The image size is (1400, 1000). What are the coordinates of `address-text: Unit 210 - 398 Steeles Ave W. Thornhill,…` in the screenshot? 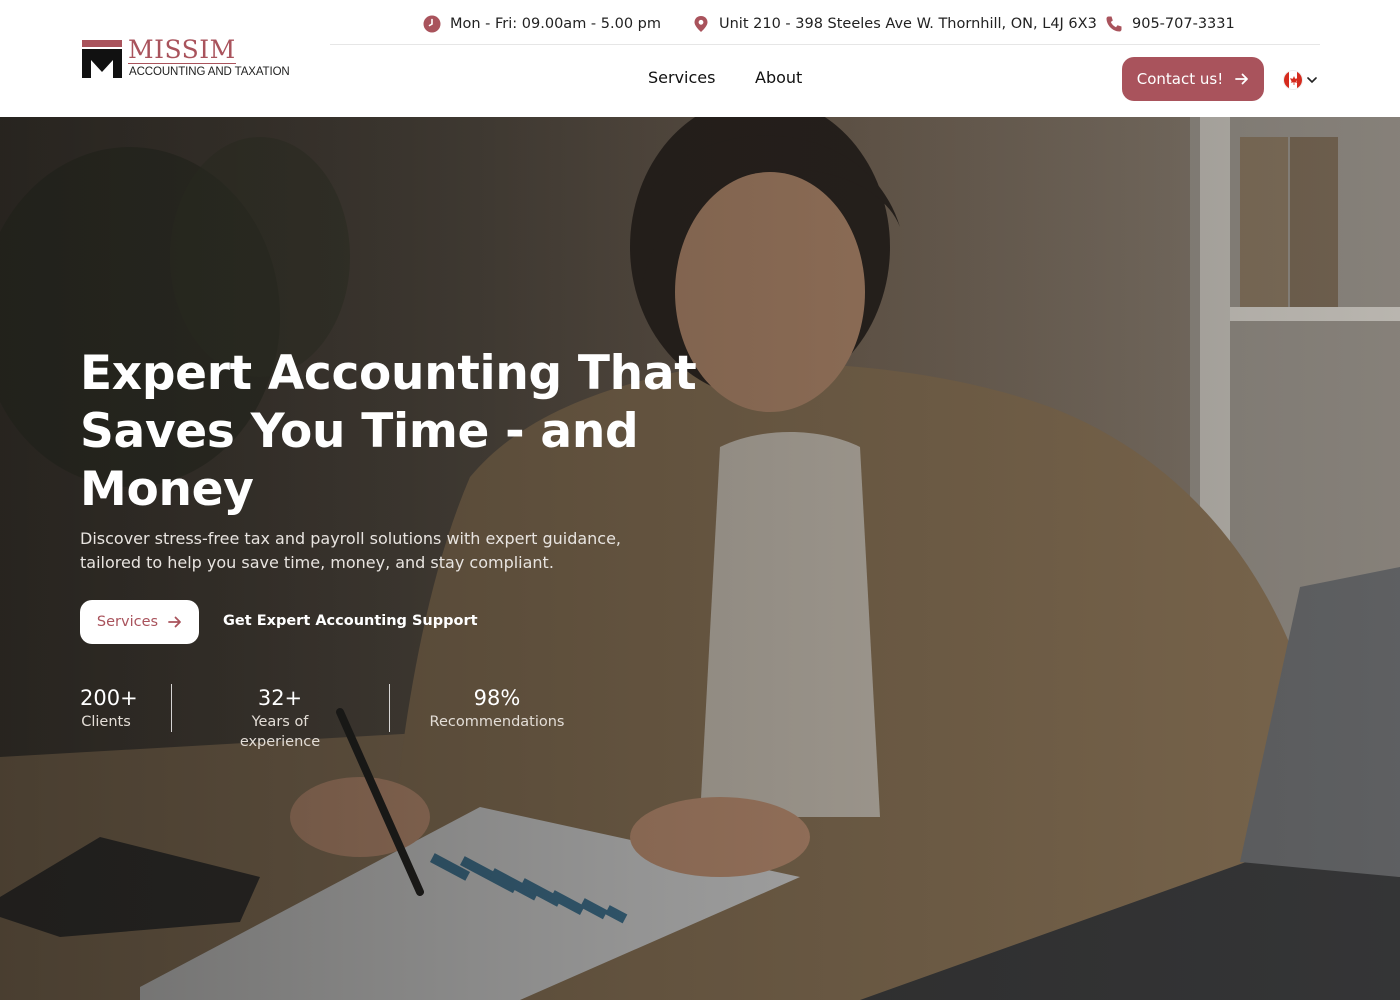 It's located at (908, 24).